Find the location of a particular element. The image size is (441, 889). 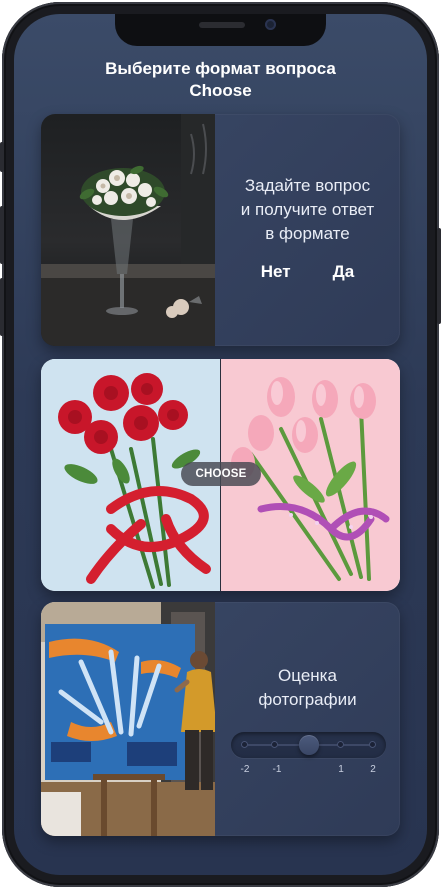

choose-badge: CHOOSE is located at coordinates (221, 474).